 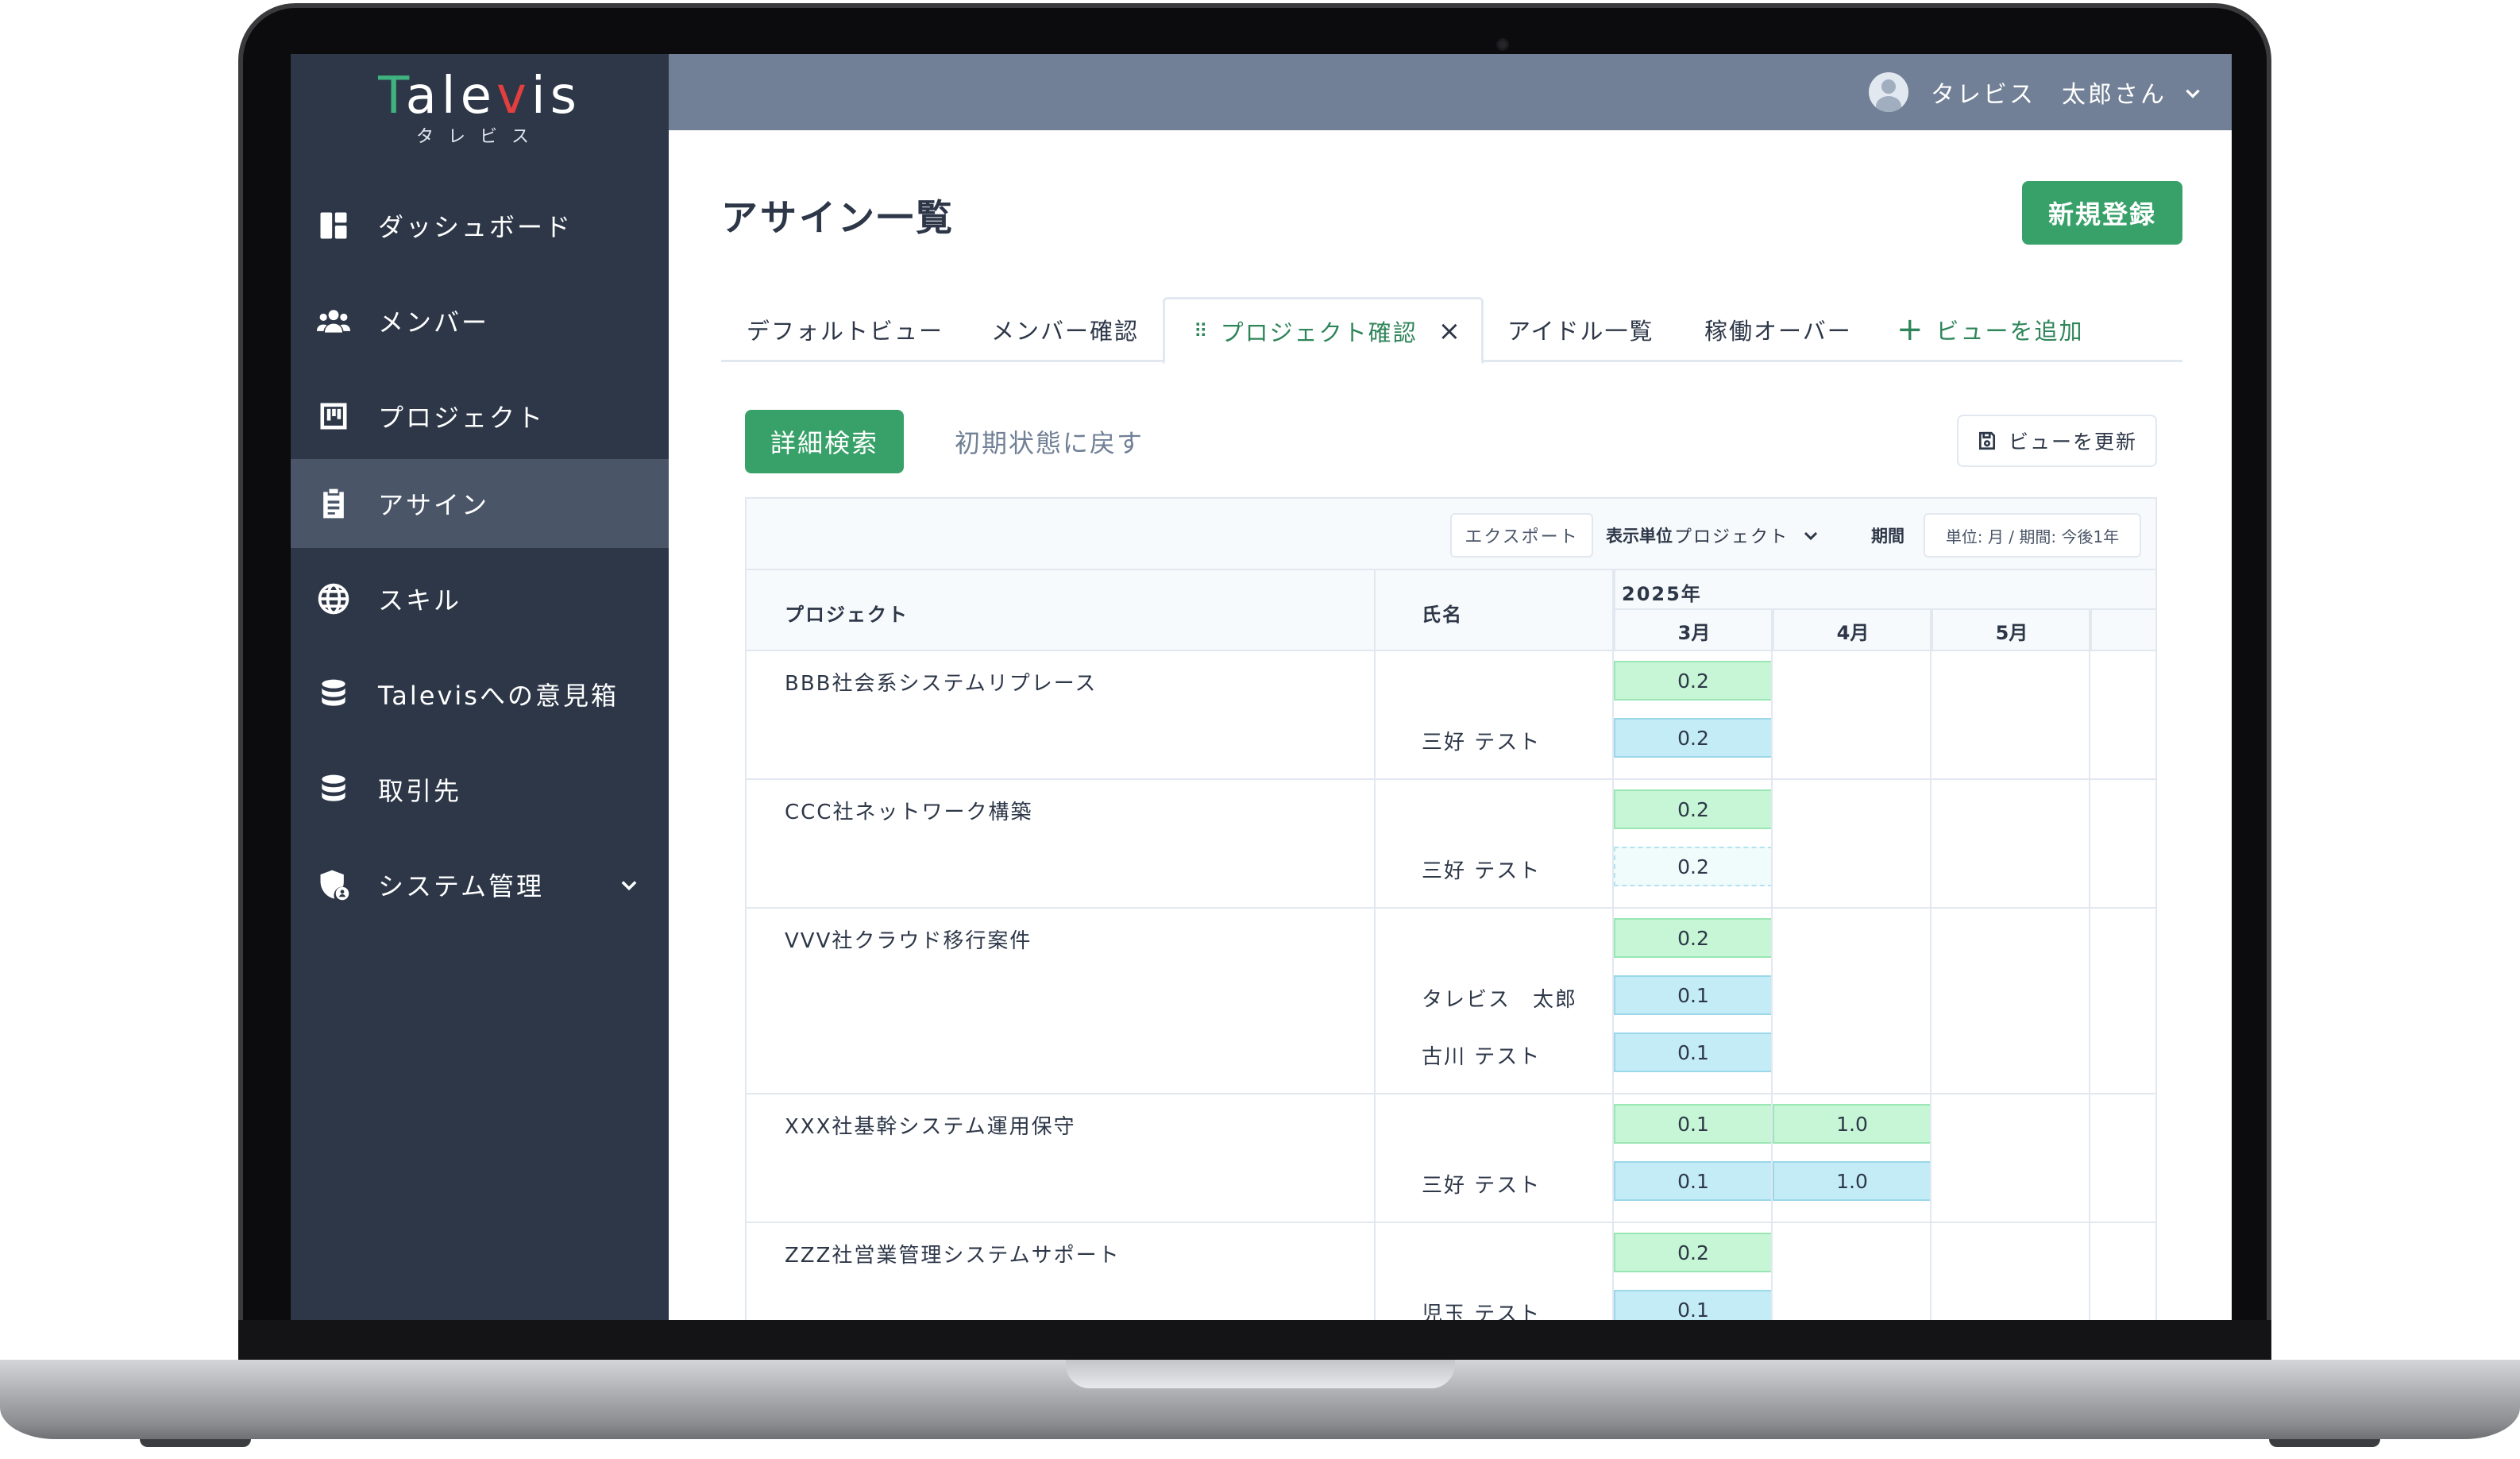 What do you see at coordinates (1884, 590) in the screenshot?
I see `year-header: 2025年` at bounding box center [1884, 590].